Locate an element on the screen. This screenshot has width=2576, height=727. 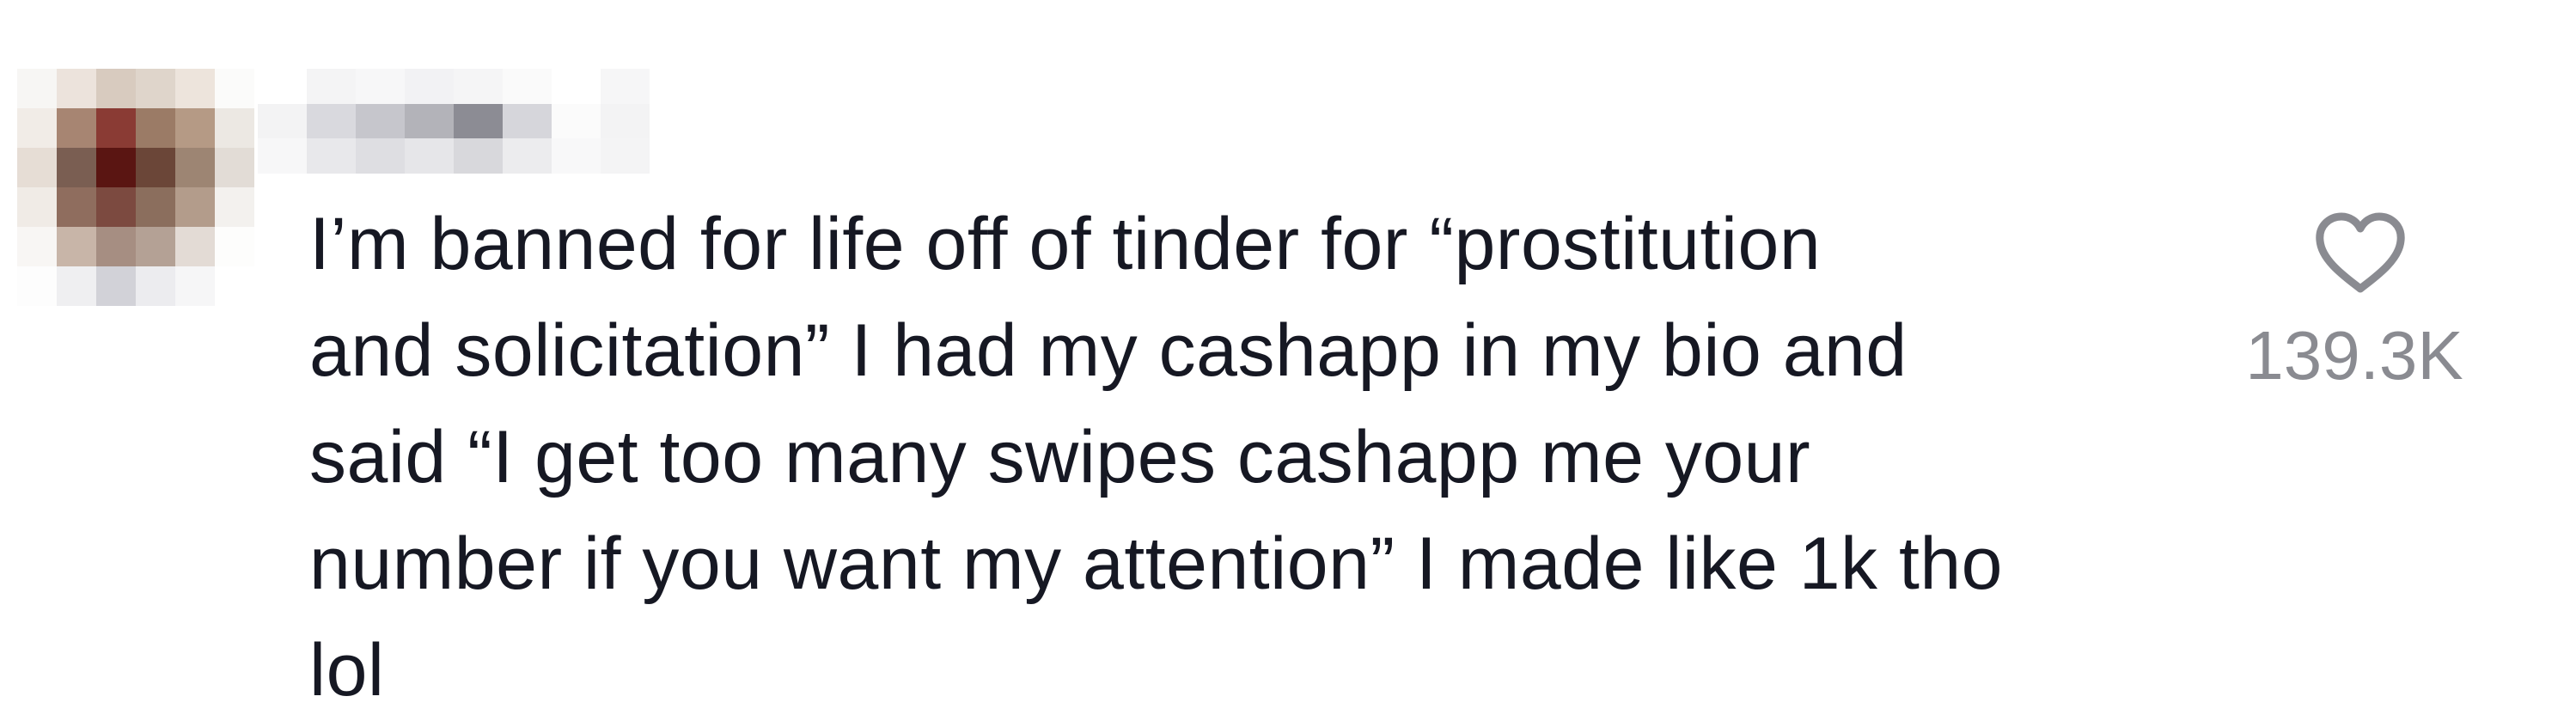
username-redacted is located at coordinates (454, 121).